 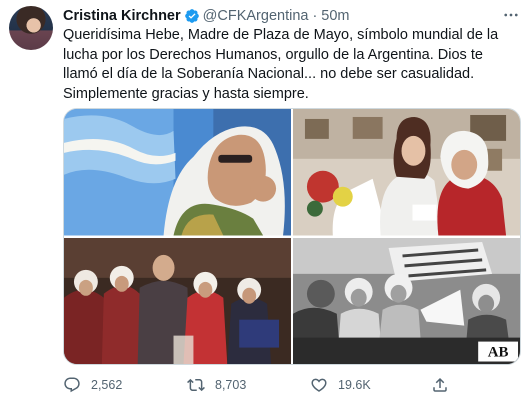 I want to click on reply-icon, so click(x=72, y=385).